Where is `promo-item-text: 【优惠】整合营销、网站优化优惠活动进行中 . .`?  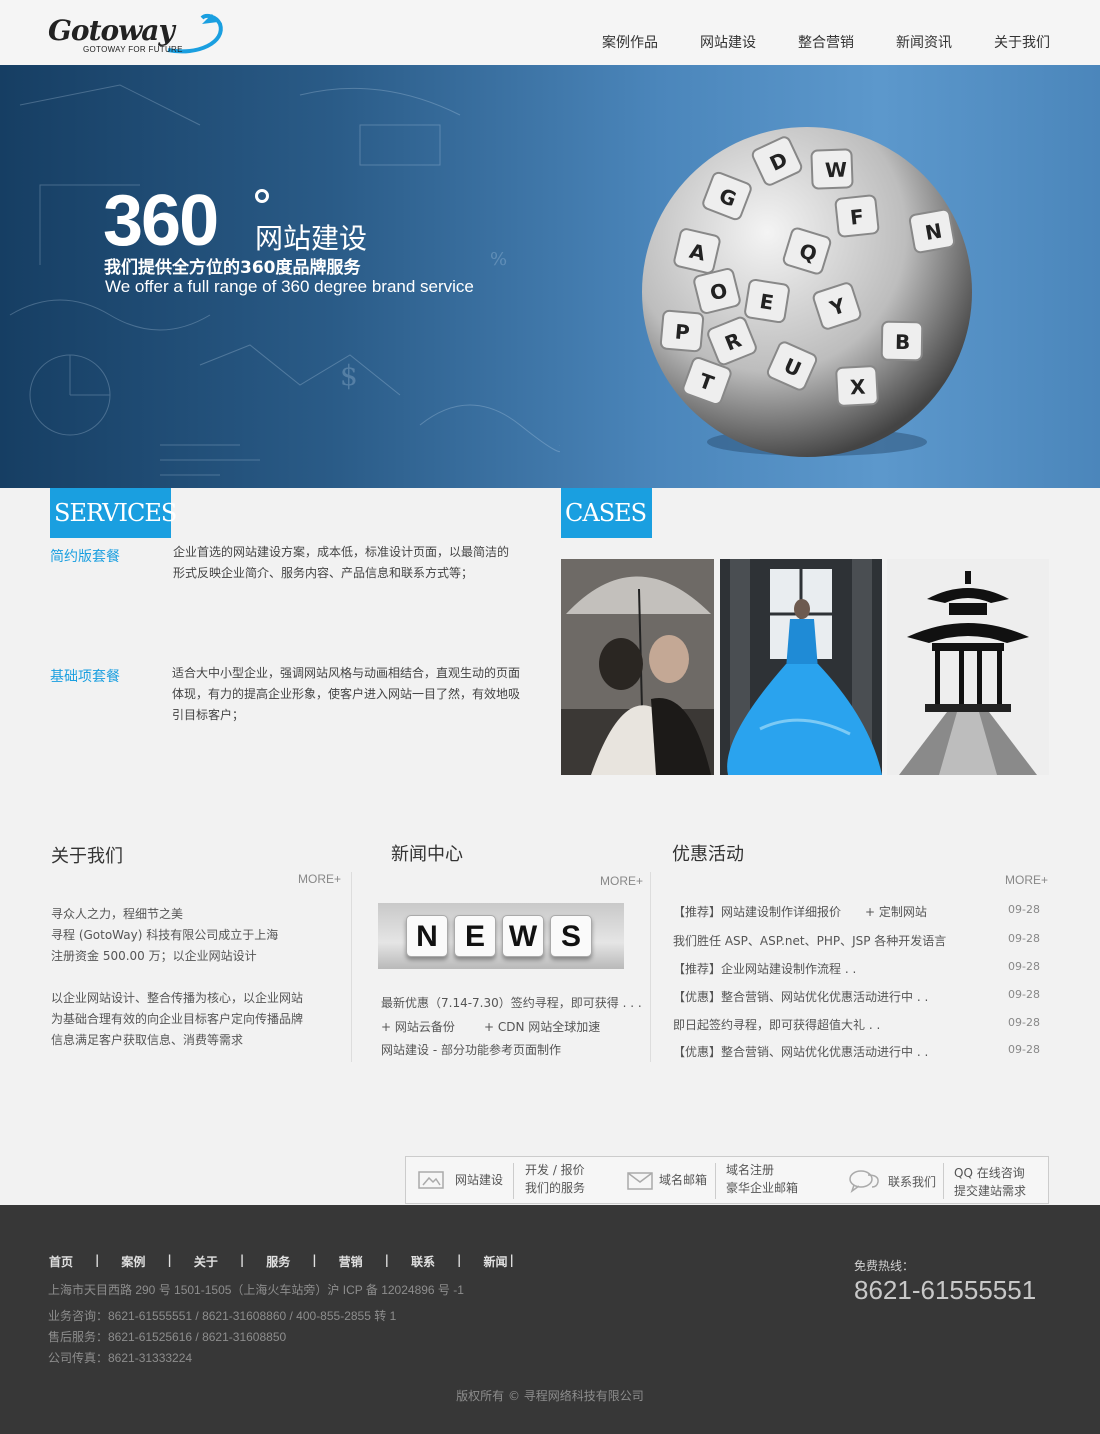
promo-item-text: 【优惠】整合营销、网站优化优惠活动进行中 . . is located at coordinates (801, 1052).